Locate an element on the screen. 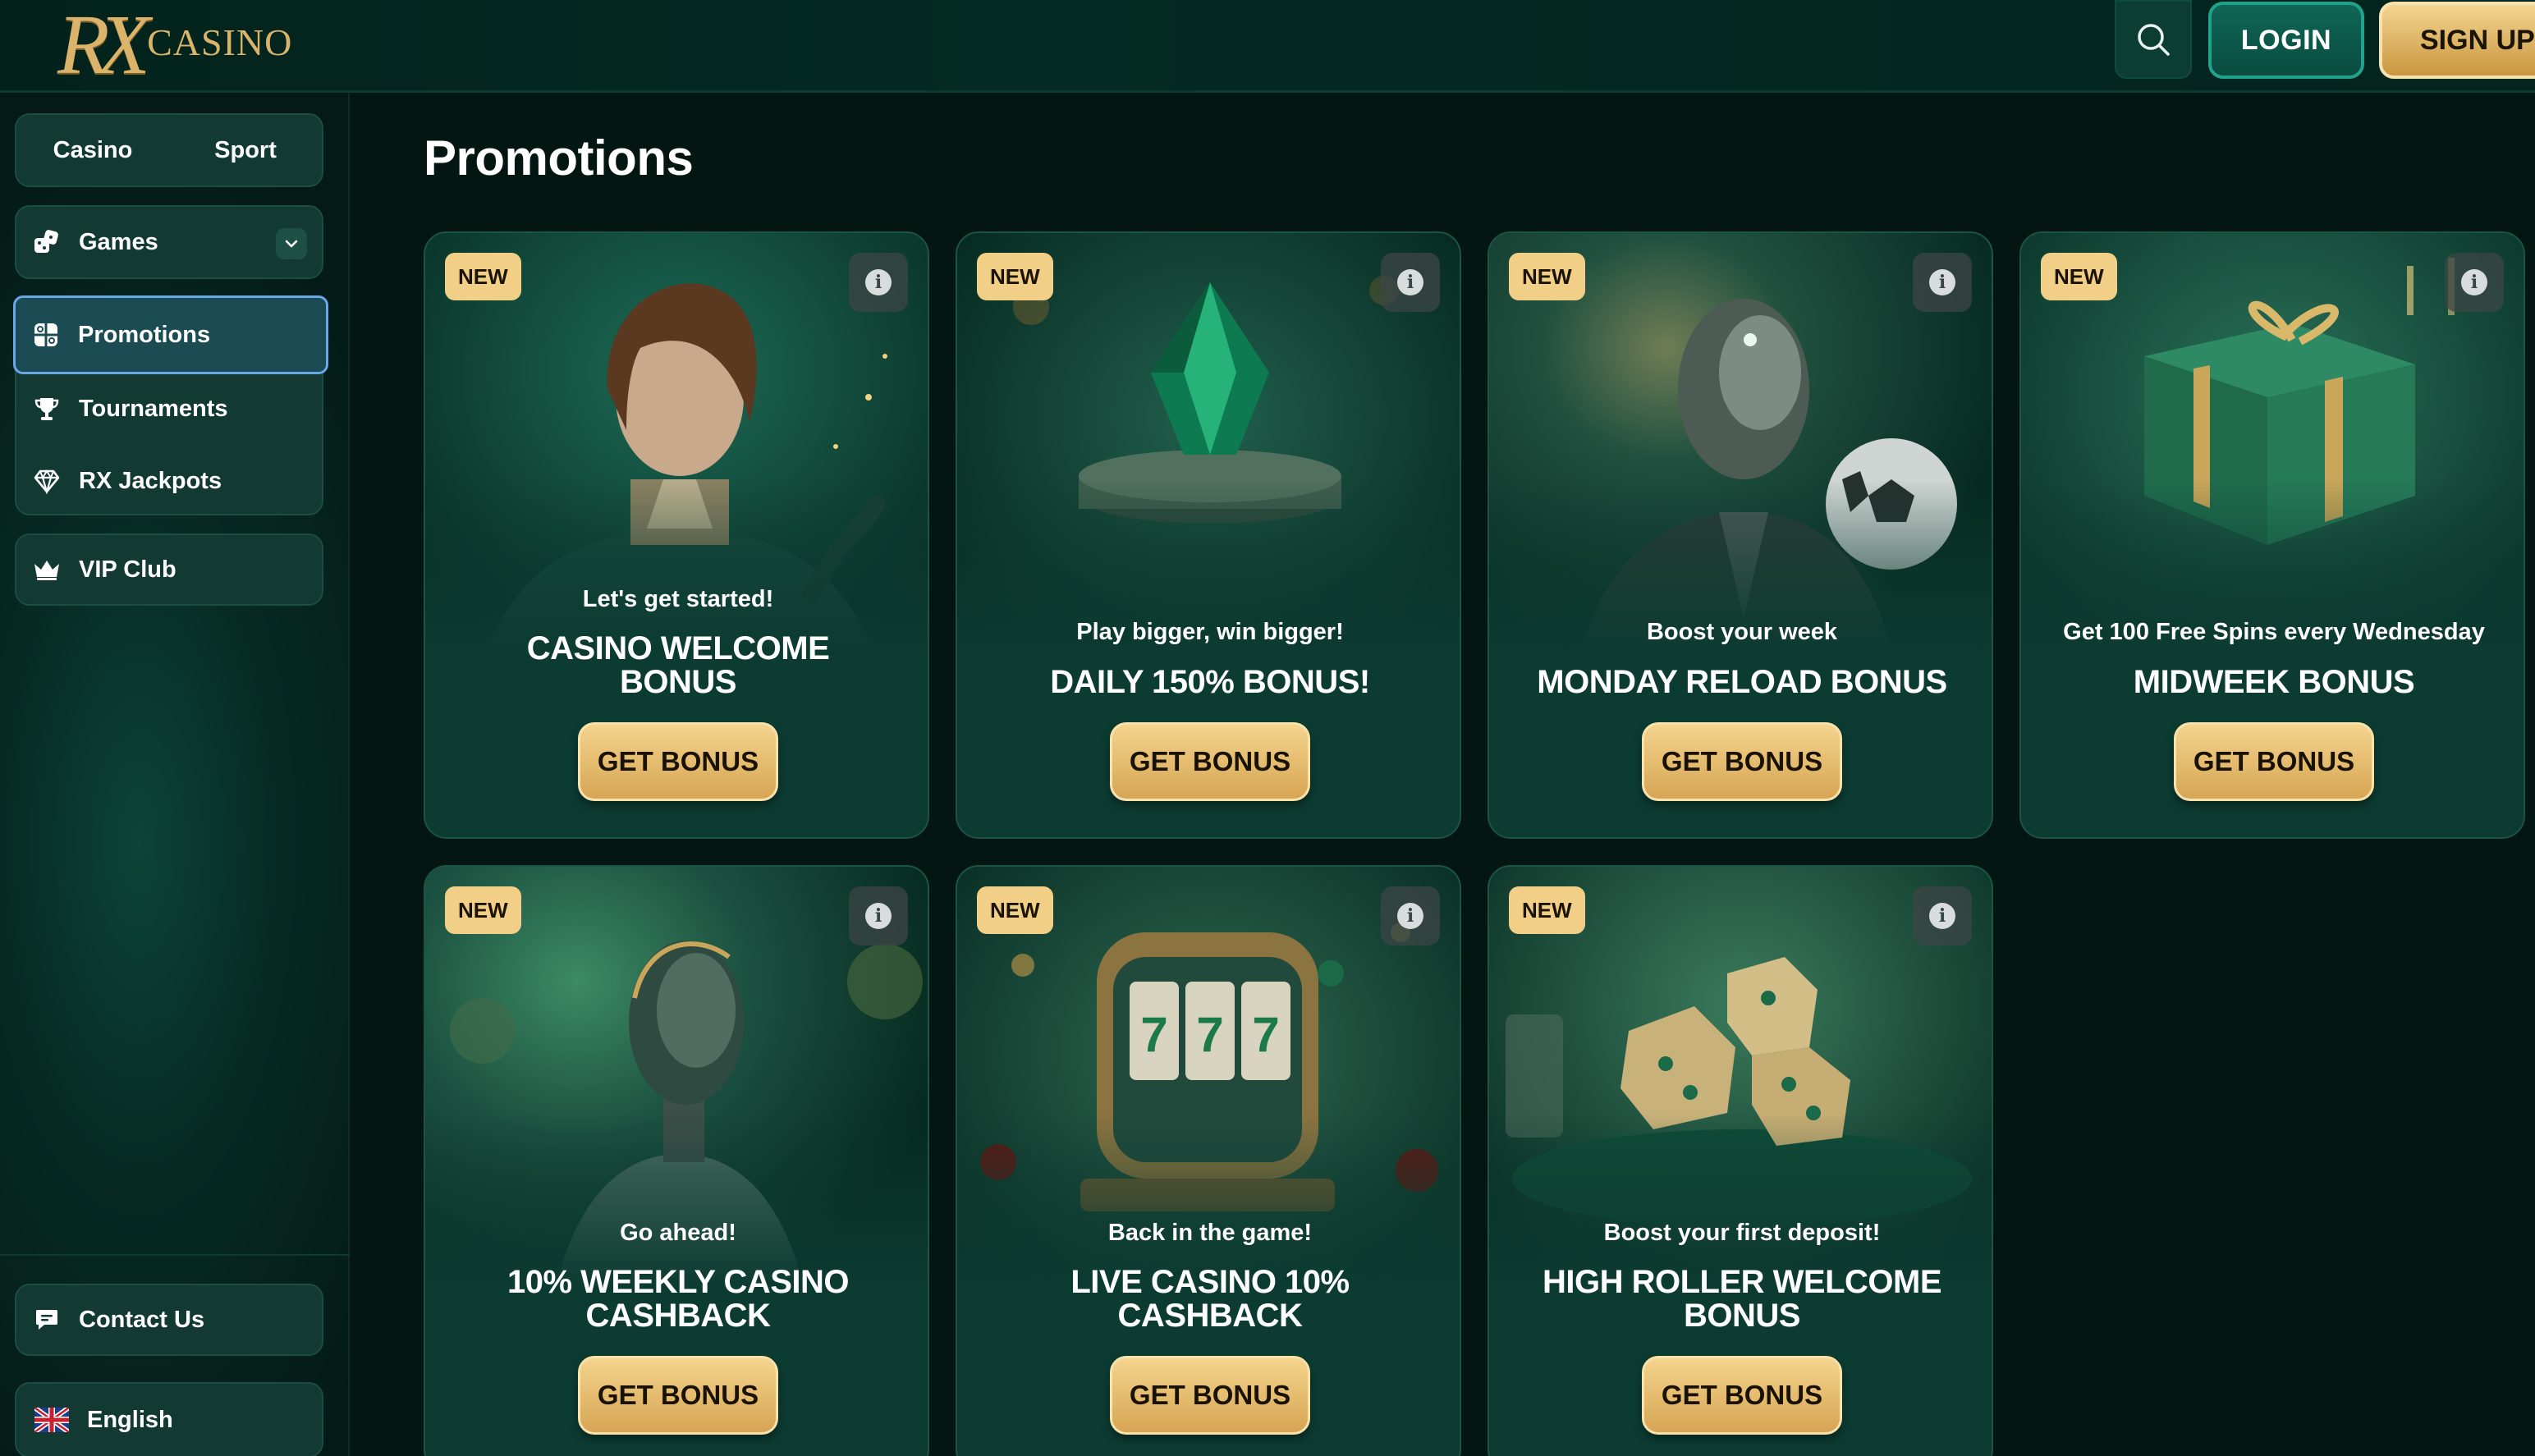  promo-subtitle: Get 100 Free Spins every Wednesday is located at coordinates (2274, 632).